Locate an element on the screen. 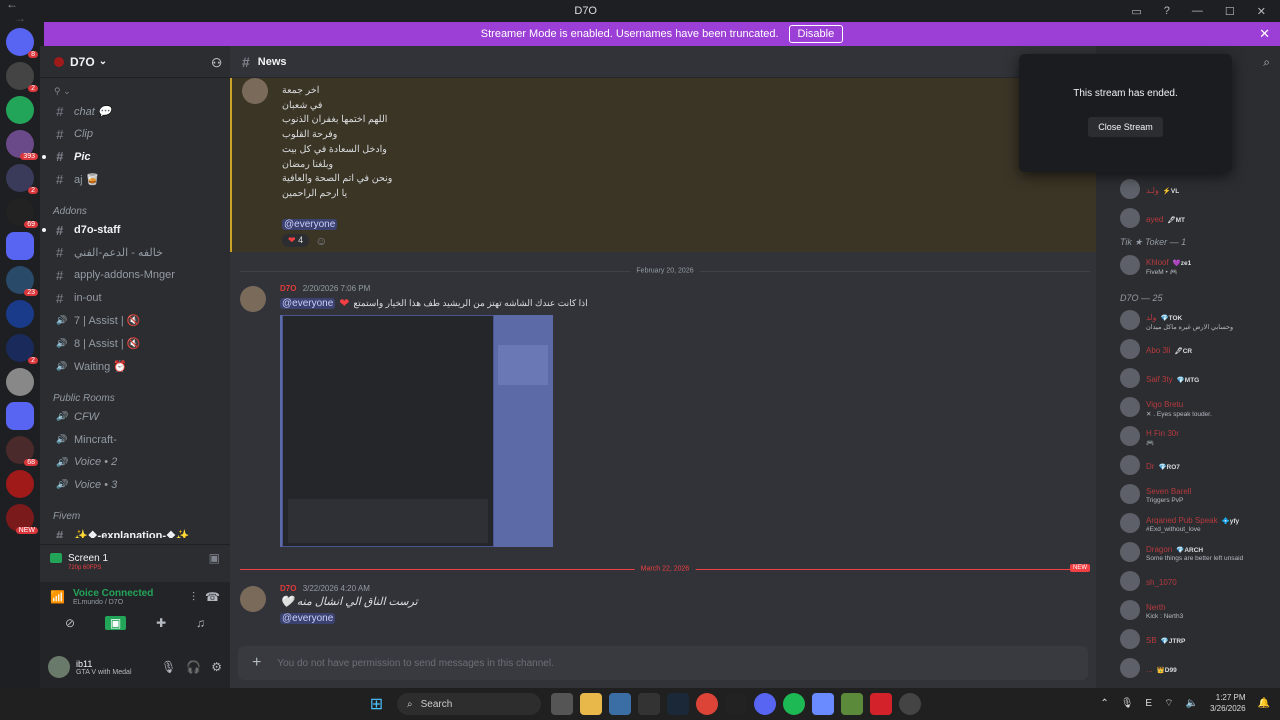  member-item: SB 💎JTRP is located at coordinates (1188, 638).